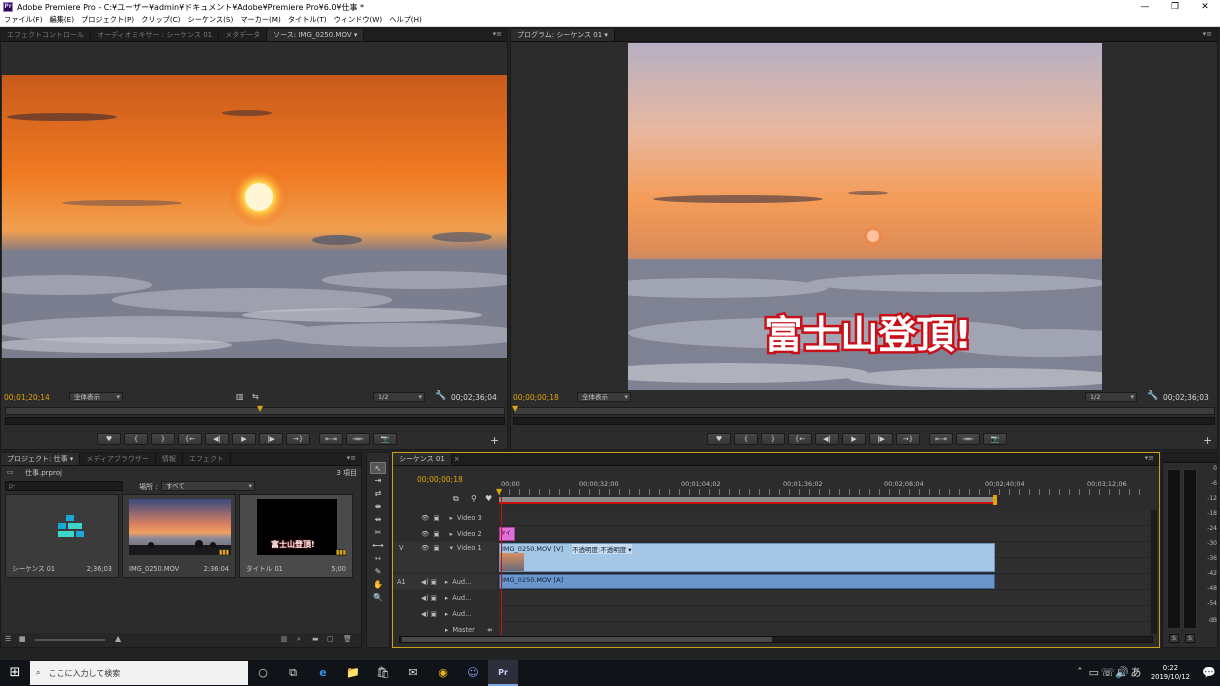 The image size is (1220, 686). What do you see at coordinates (385, 439) in the screenshot?
I see `export-frame-button: 📷` at bounding box center [385, 439].